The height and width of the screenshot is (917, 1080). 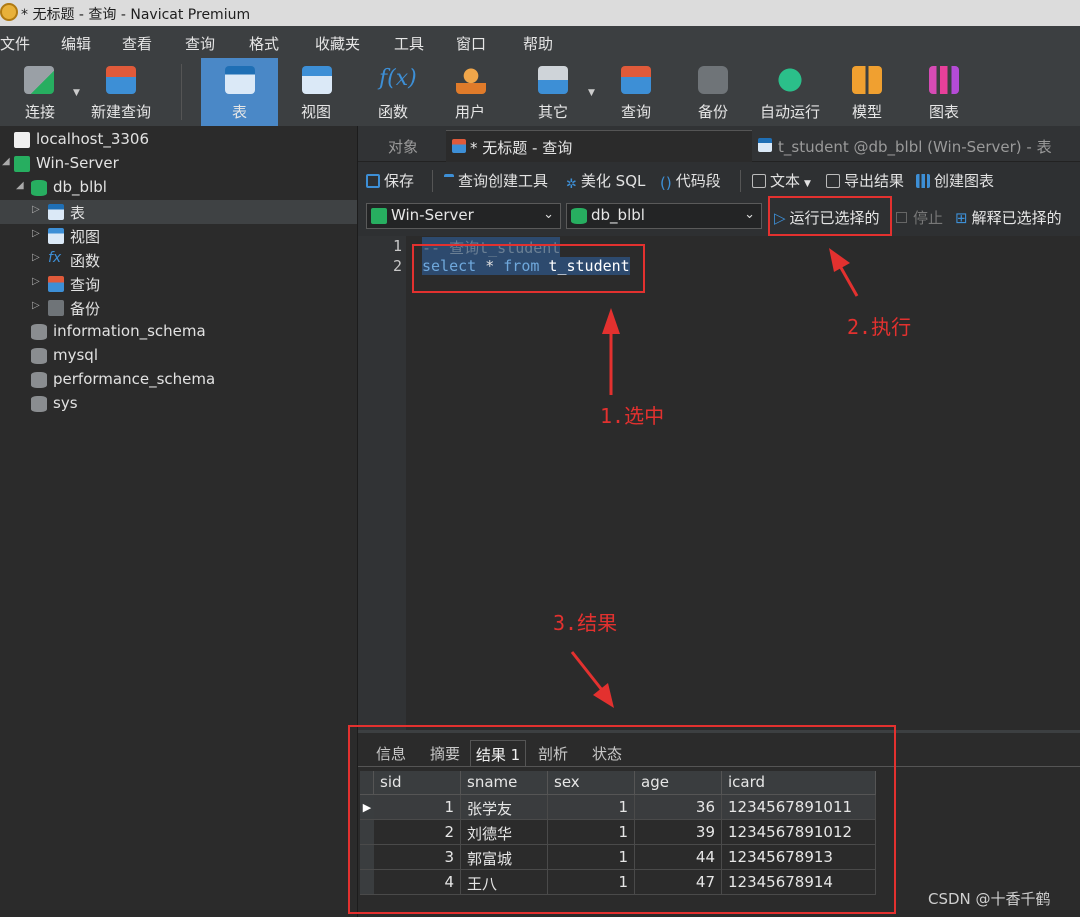 I want to click on tab-label: 对象, so click(x=403, y=147).